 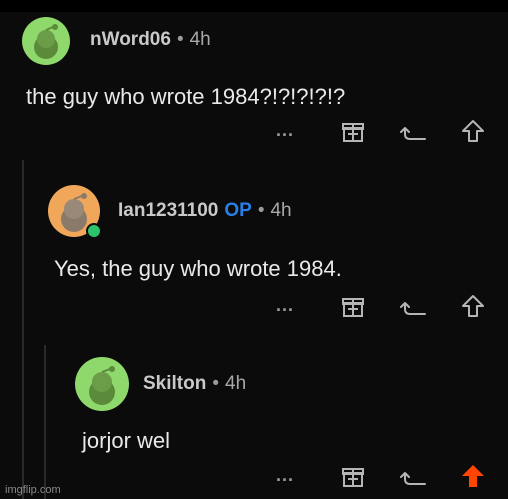 I want to click on op-badge: OP, so click(x=238, y=210).